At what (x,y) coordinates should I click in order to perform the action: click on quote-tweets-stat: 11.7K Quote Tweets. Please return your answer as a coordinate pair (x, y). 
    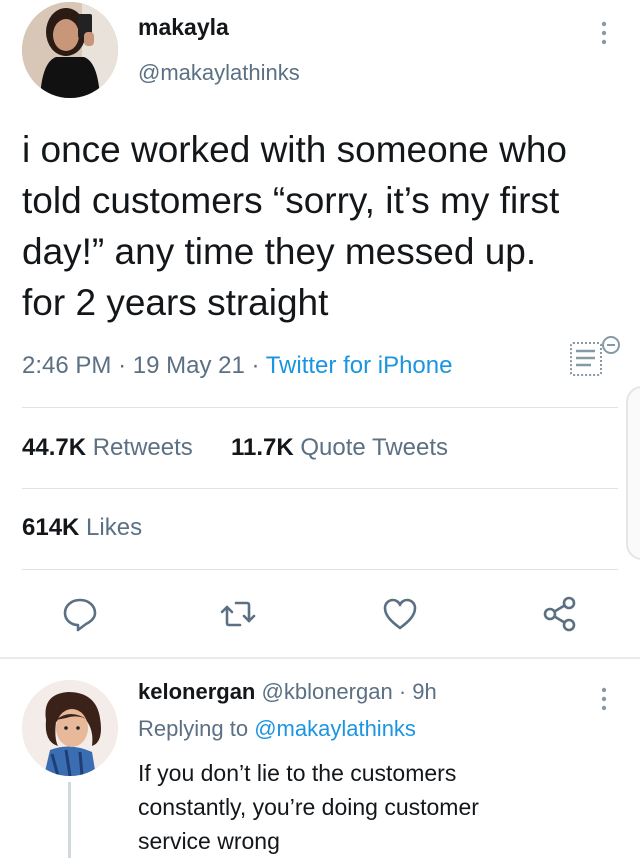
    Looking at the image, I should click on (339, 448).